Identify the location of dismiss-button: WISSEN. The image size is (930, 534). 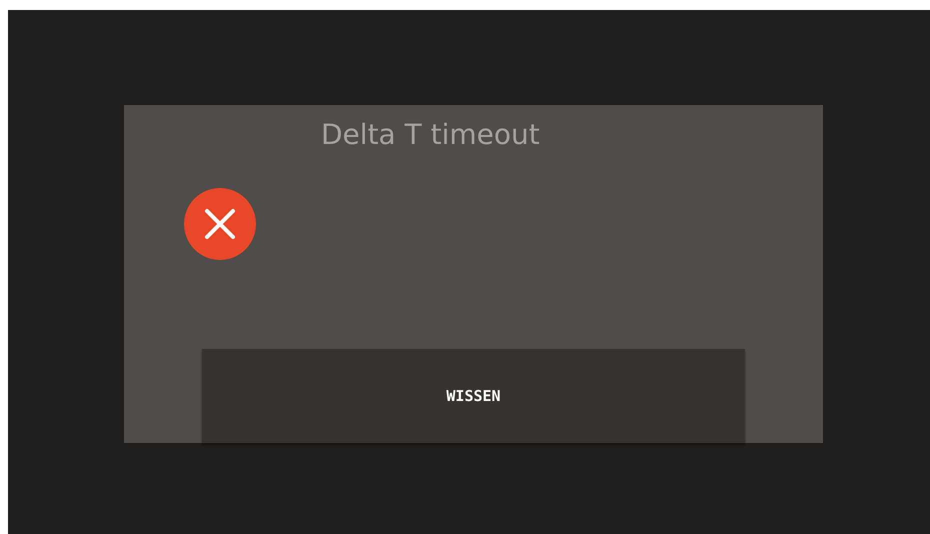
(473, 396).